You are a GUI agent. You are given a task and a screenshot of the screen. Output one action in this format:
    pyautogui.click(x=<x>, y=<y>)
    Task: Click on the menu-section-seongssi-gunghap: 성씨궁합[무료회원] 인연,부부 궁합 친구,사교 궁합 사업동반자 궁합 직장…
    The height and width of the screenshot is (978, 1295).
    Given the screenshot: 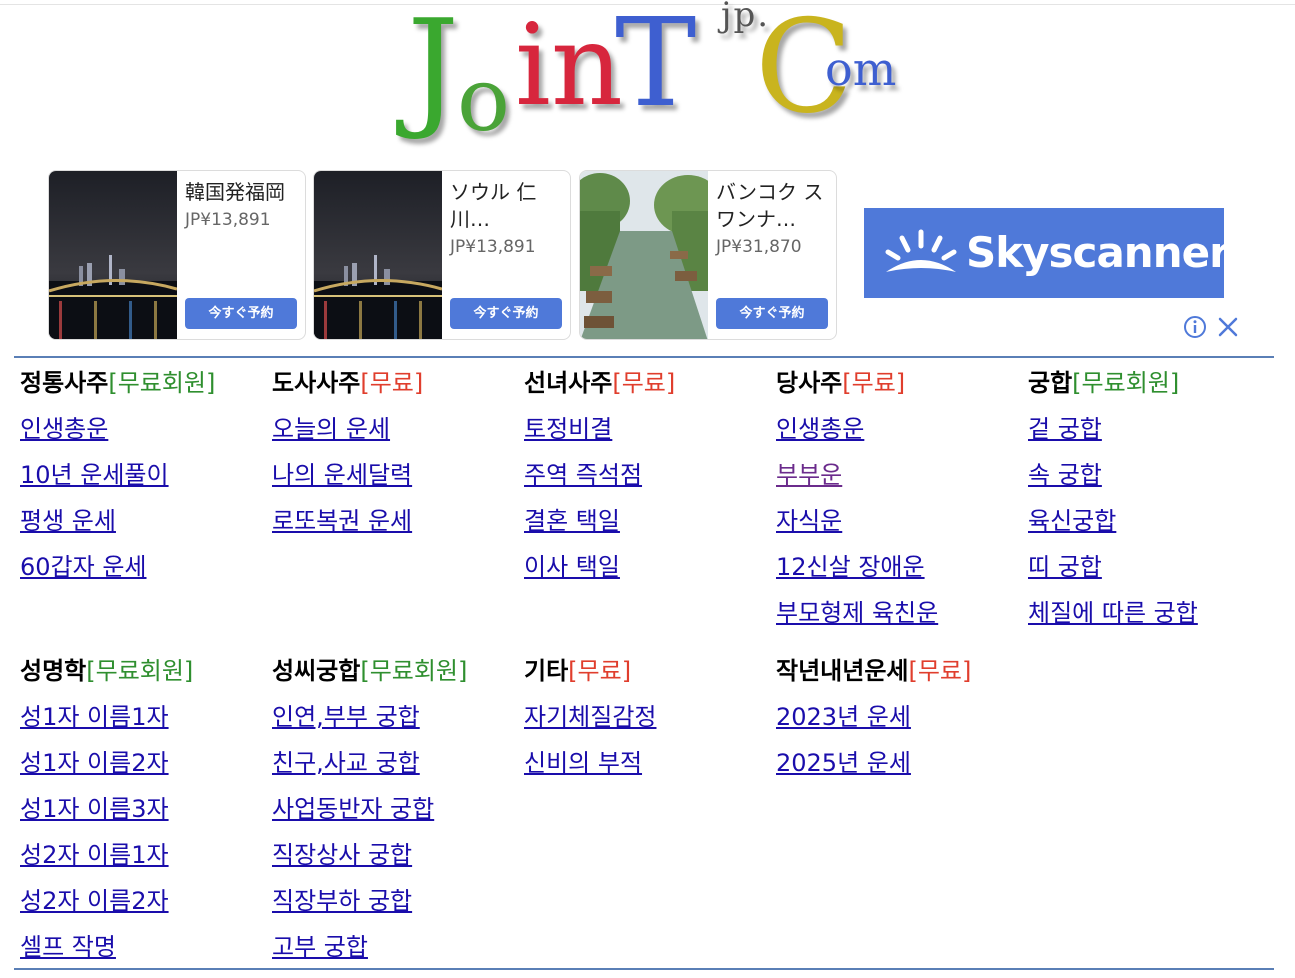 What is the action you would take?
    pyautogui.click(x=397, y=809)
    